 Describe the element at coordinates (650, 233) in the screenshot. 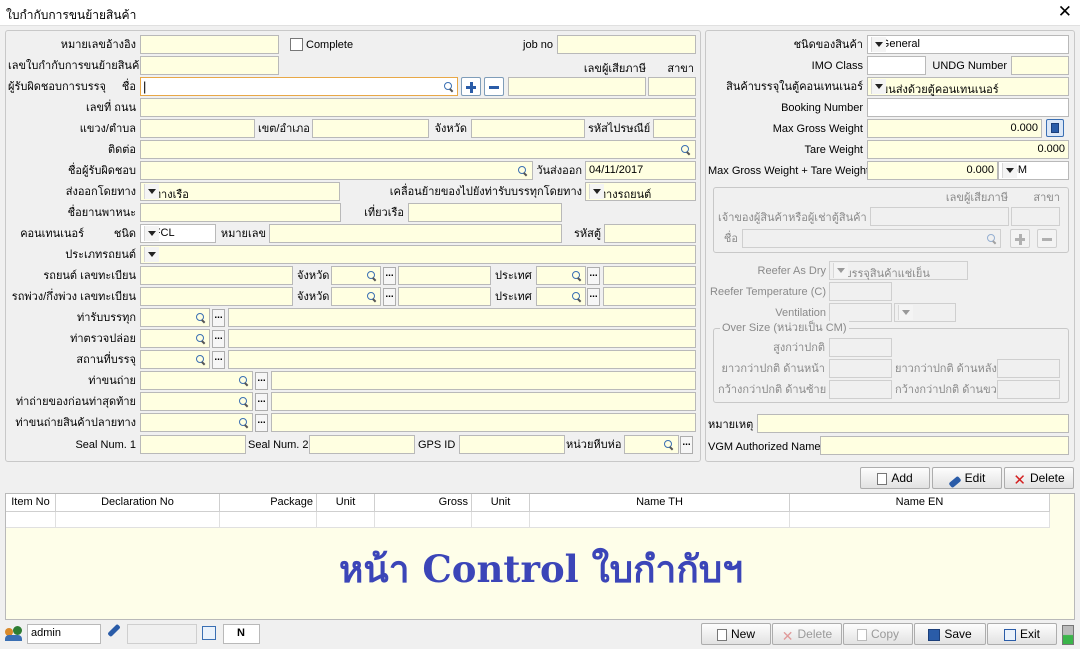

I see `container-code-input` at that location.